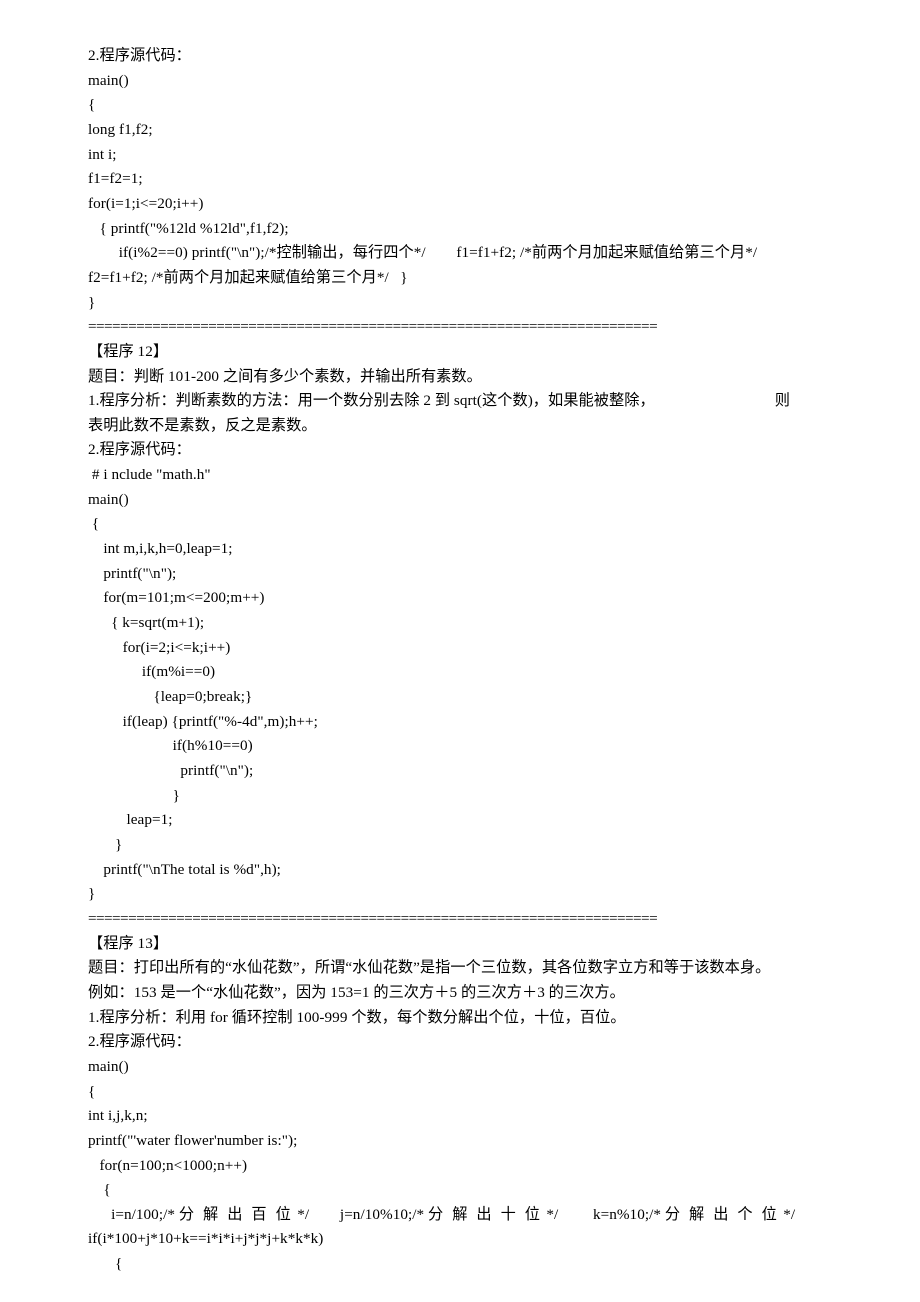  What do you see at coordinates (168, 1165) in the screenshot?
I see `code-line: for(n=100;n<1000;n++)` at bounding box center [168, 1165].